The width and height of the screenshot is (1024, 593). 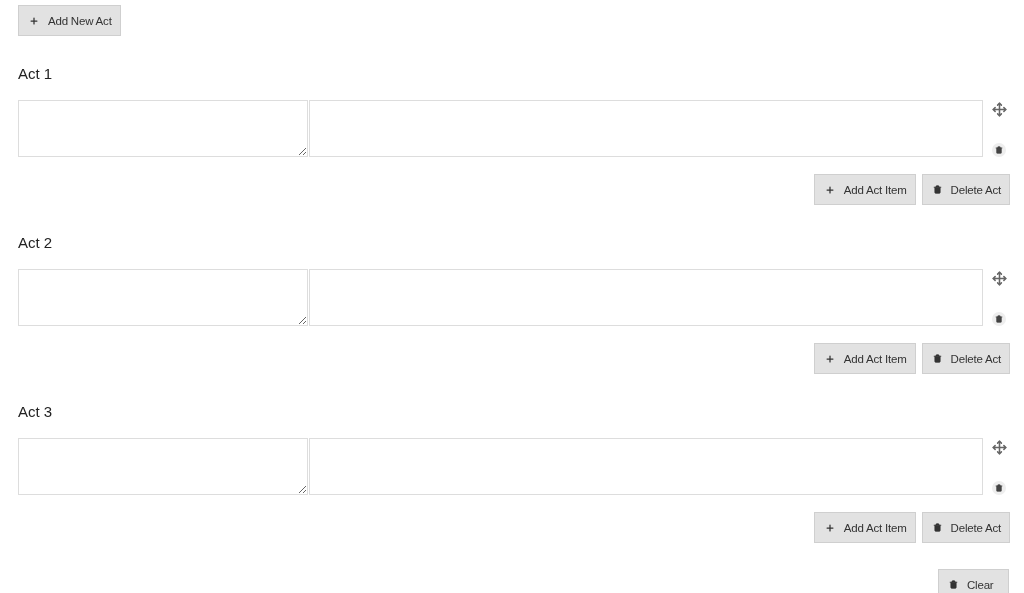 I want to click on clear-button: Clear, so click(x=973, y=581).